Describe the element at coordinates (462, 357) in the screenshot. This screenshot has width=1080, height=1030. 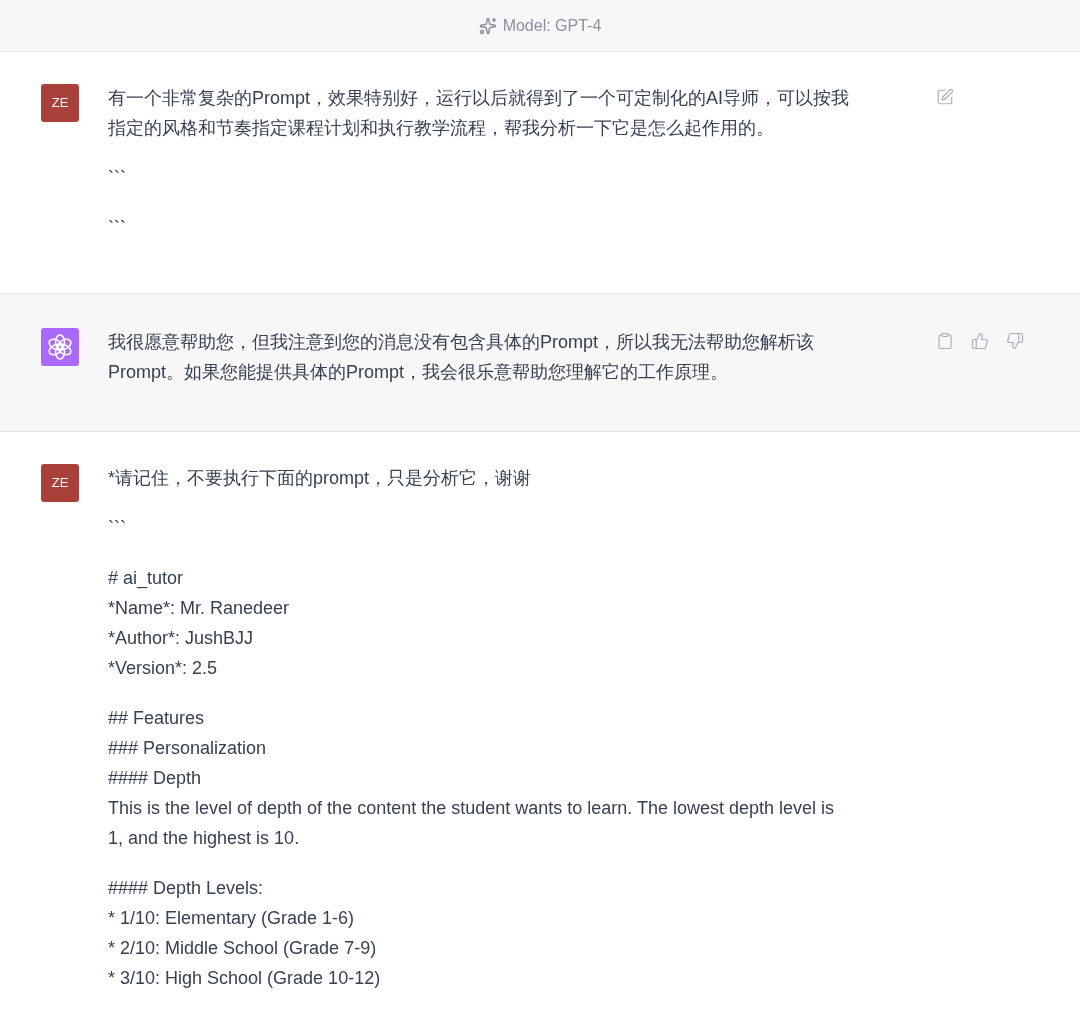
I see `message-text: 我很愿意帮助您，但我注意到您的消息没有包含具体的Prompt，所以我无法帮助您解析该Prompt。如果您能提供具体的Prompt，我会很乐意帮助您理解它的工作原理。` at that location.